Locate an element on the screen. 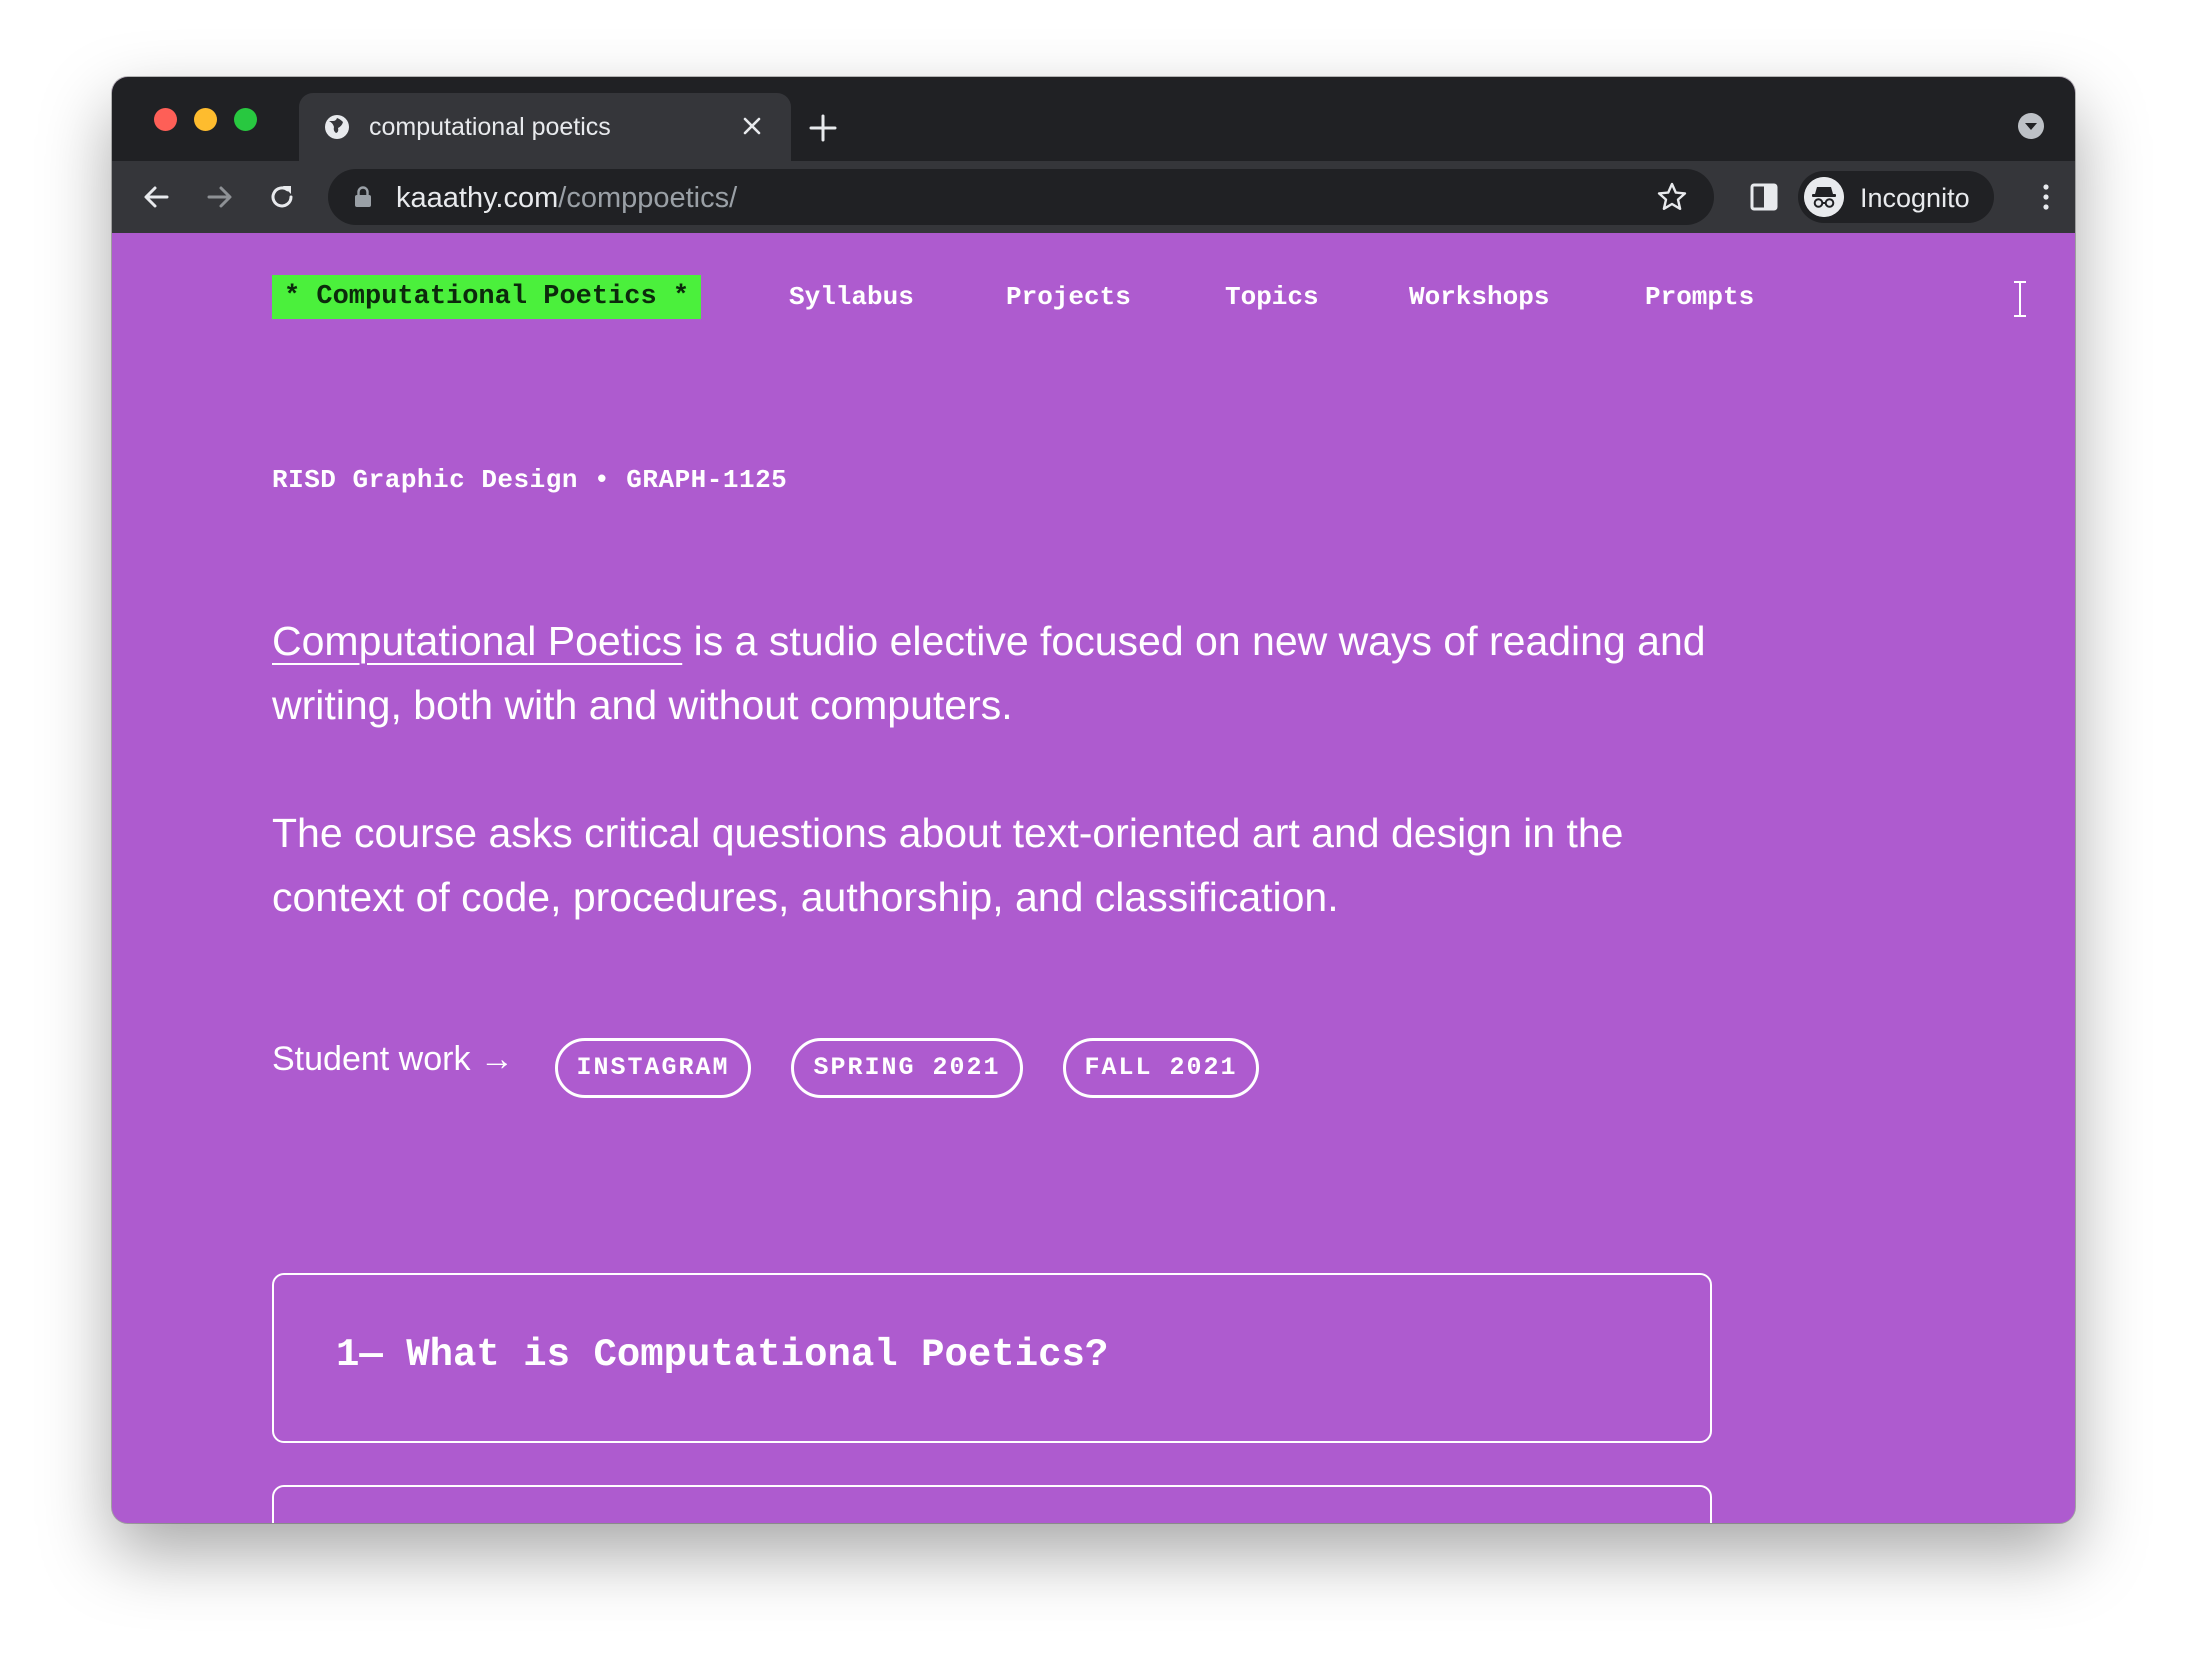 This screenshot has height=1670, width=2186. side-panel-icon is located at coordinates (1764, 197).